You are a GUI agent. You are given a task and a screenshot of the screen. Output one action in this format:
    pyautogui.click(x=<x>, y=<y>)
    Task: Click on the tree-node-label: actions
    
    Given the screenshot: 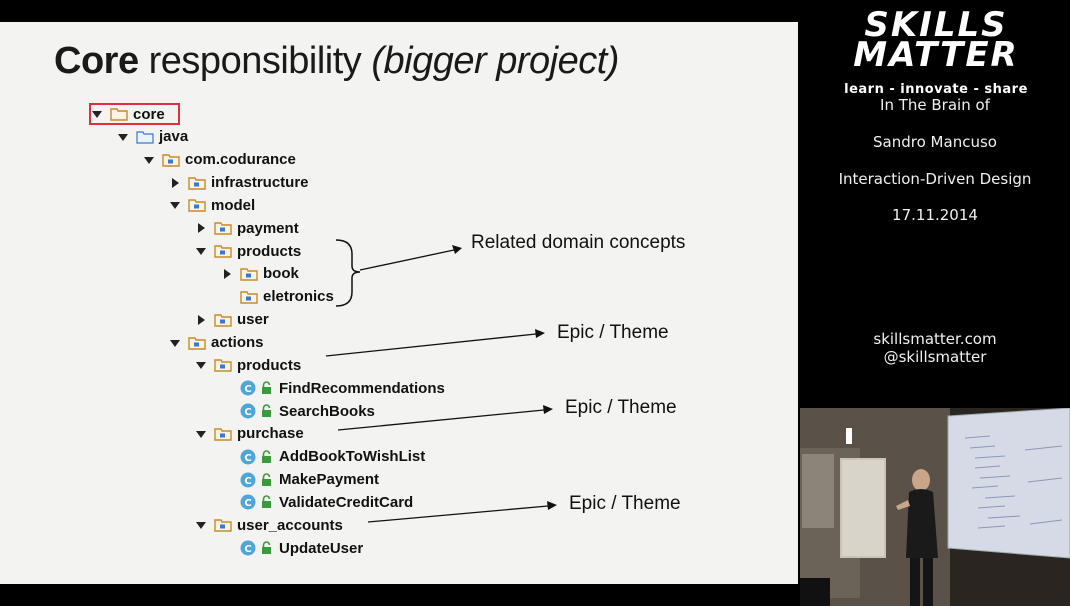 What is the action you would take?
    pyautogui.click(x=237, y=342)
    